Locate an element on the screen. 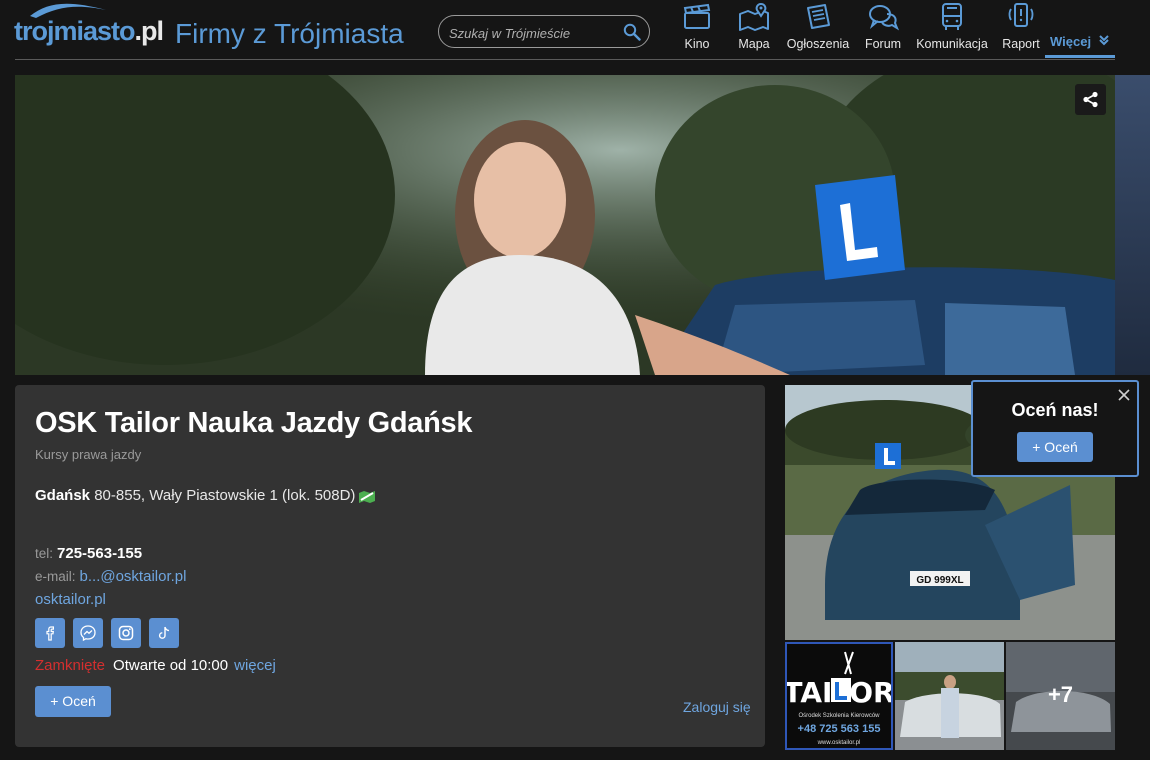 The height and width of the screenshot is (760, 1150). nav-label: Forum is located at coordinates (883, 44).